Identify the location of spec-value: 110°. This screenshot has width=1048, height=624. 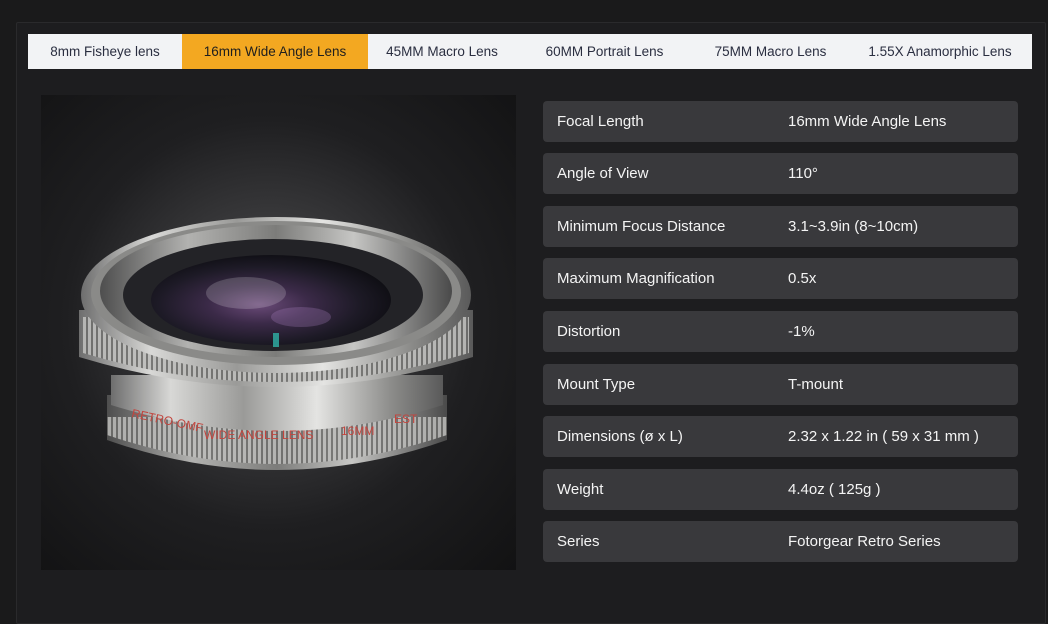
(803, 173).